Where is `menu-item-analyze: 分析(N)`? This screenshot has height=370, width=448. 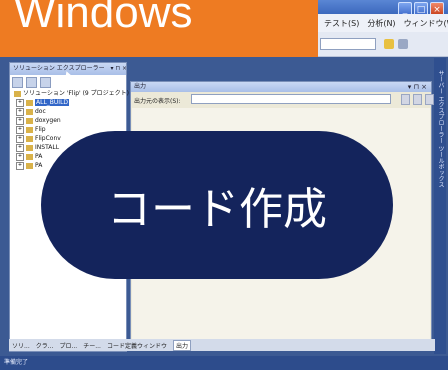
menu-item-analyze: 分析(N) is located at coordinates (381, 23).